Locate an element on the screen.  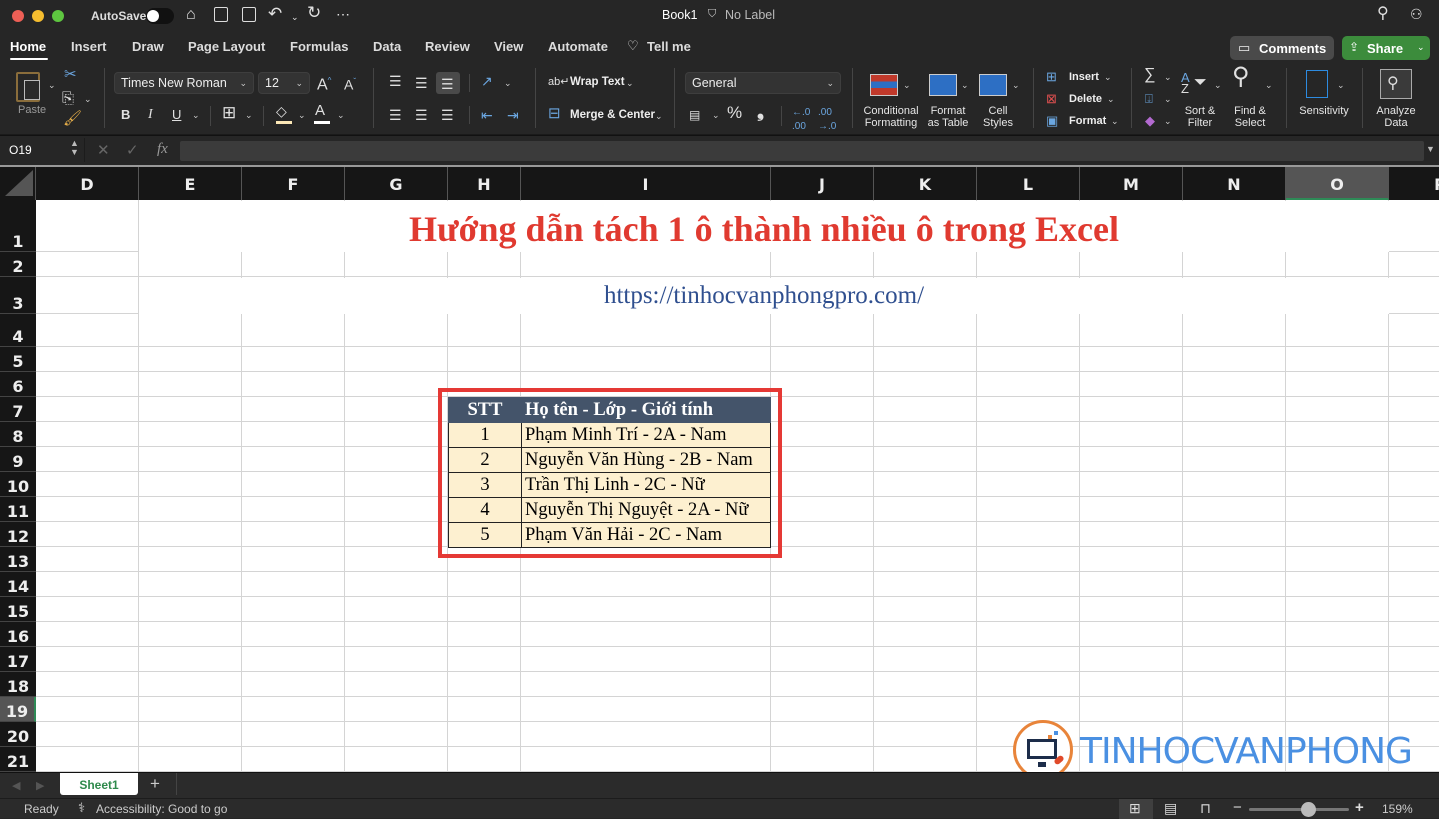
cell-styles-dropdown-icon: ⌄ is located at coordinates (1016, 85).